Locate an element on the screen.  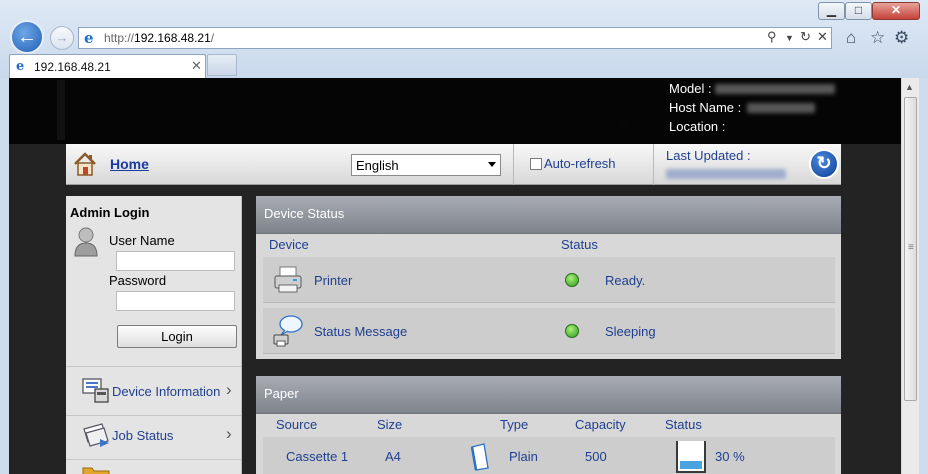
url-host: 192.168.48.21 is located at coordinates (172, 38).